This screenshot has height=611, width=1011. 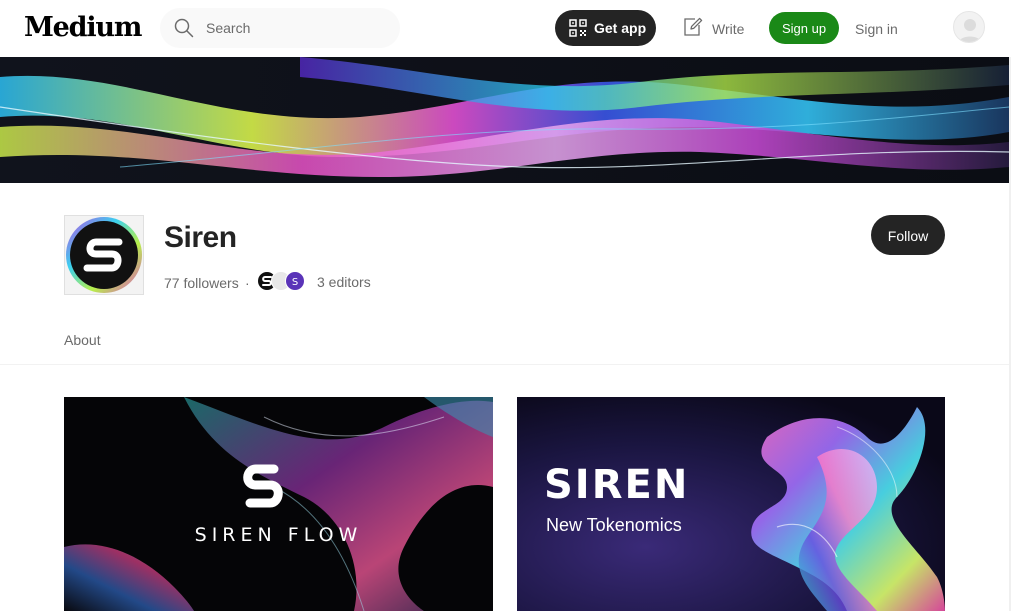 I want to click on edit-icon, so click(x=693, y=26).